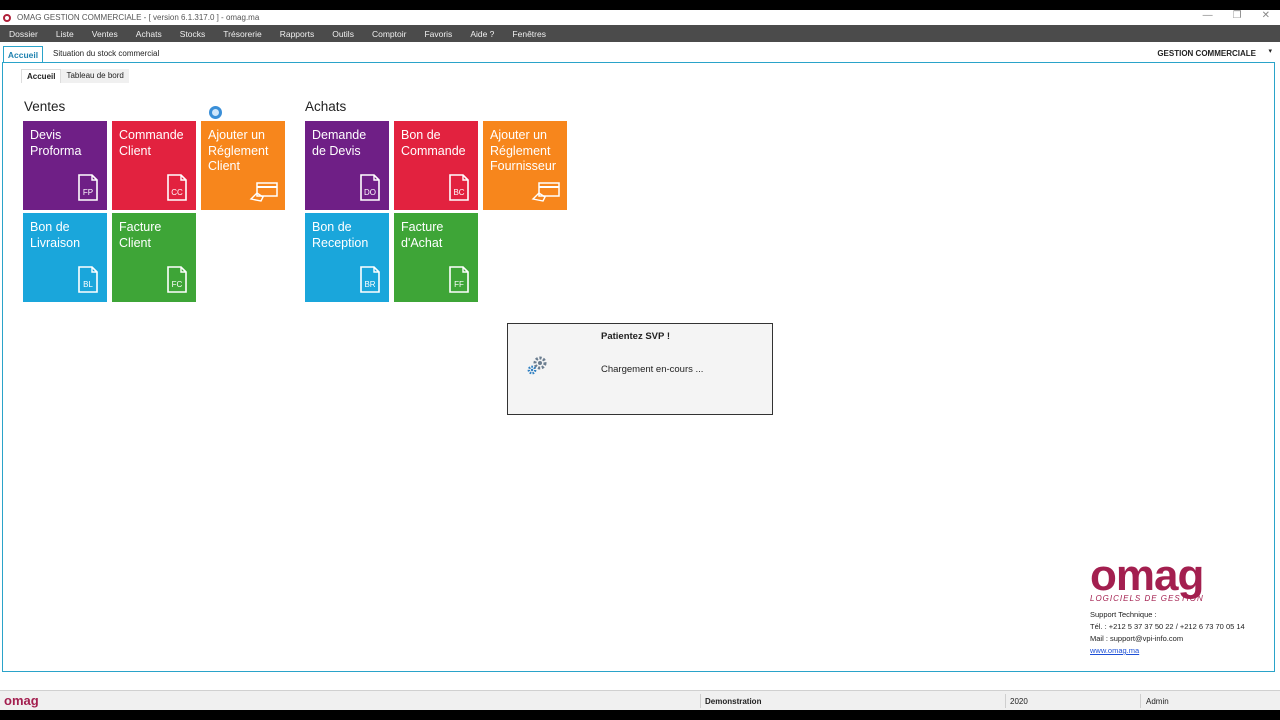 The width and height of the screenshot is (1280, 720). Describe the element at coordinates (88, 284) in the screenshot. I see `doc-code: BL` at that location.